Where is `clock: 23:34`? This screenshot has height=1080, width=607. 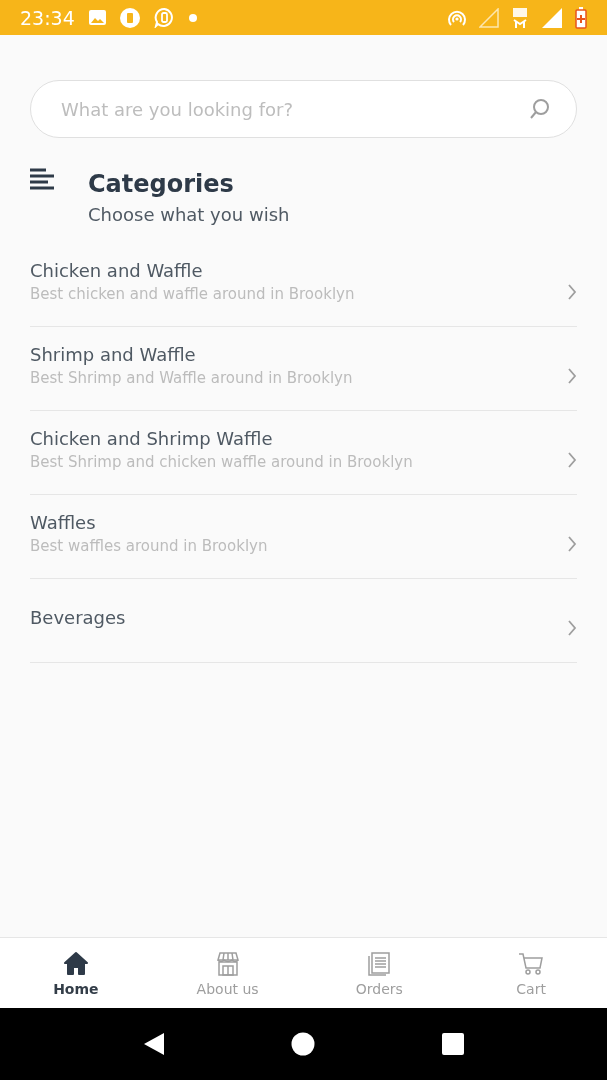 clock: 23:34 is located at coordinates (47, 17).